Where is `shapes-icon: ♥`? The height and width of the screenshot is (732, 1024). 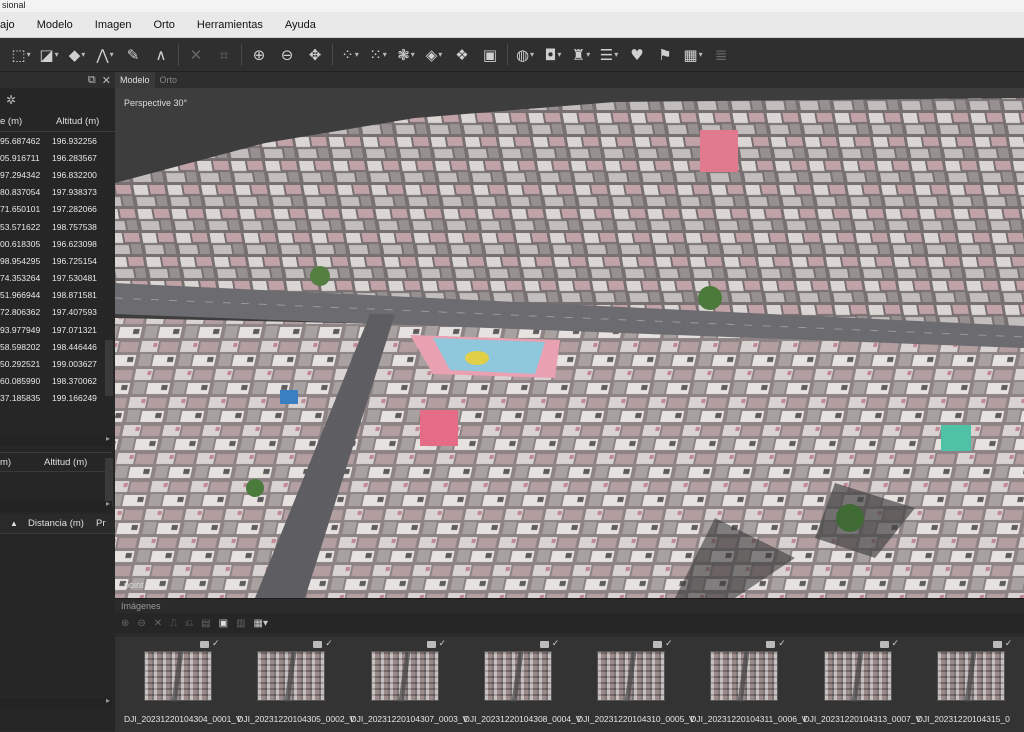 shapes-icon: ♥ is located at coordinates (637, 55).